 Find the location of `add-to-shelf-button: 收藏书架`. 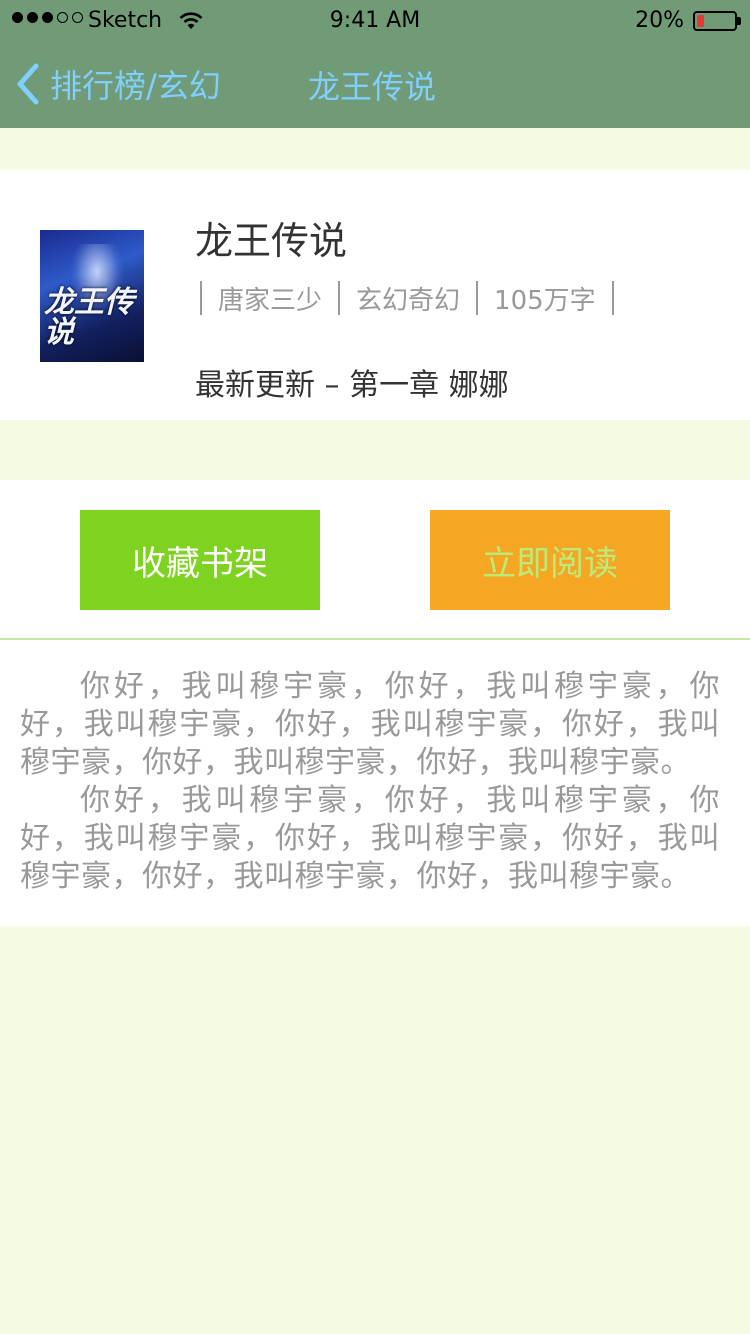

add-to-shelf-button: 收藏书架 is located at coordinates (200, 560).